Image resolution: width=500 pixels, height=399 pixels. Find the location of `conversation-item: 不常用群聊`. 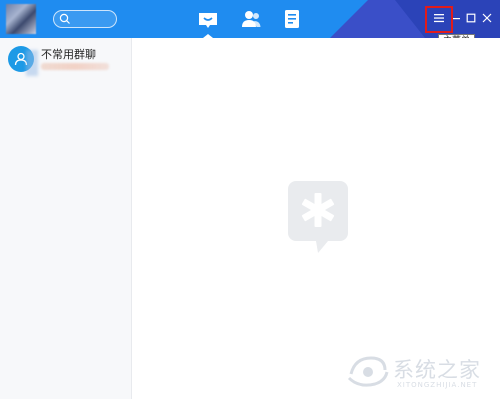

conversation-item: 不常用群聊 is located at coordinates (66, 60).